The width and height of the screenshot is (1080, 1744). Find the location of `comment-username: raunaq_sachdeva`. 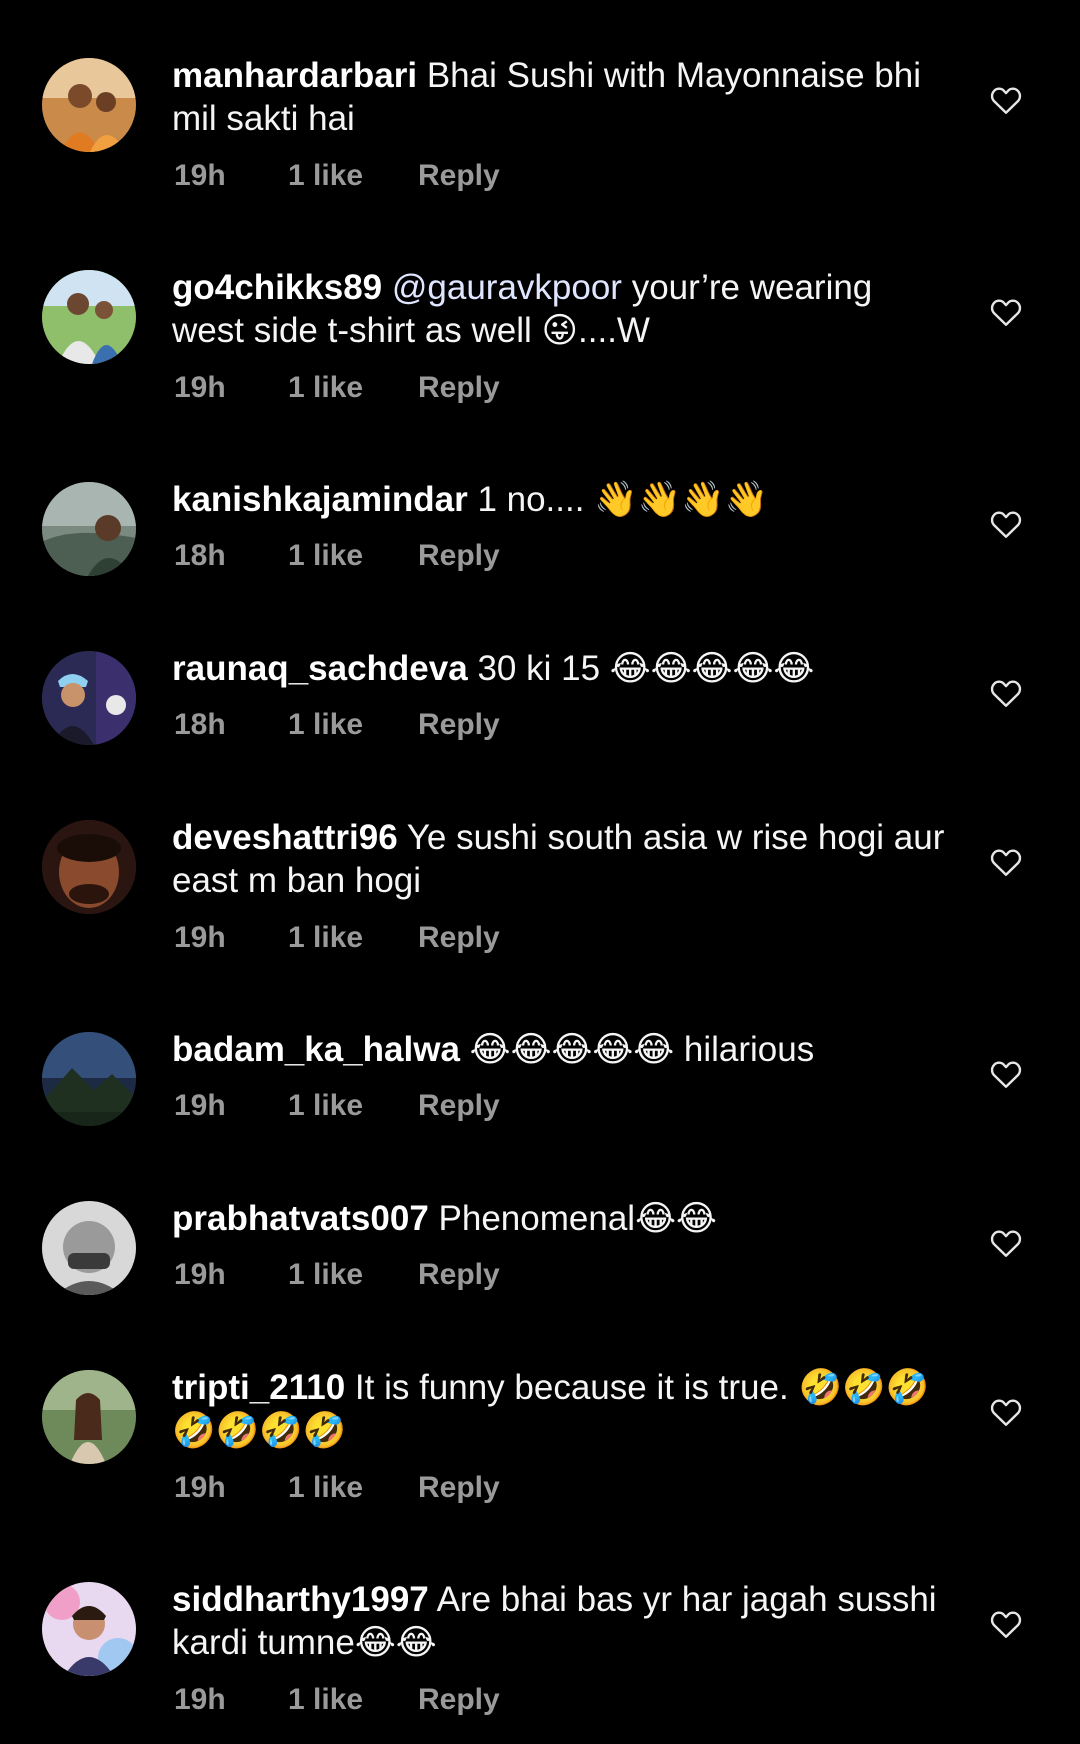

comment-username: raunaq_sachdeva is located at coordinates (320, 668).